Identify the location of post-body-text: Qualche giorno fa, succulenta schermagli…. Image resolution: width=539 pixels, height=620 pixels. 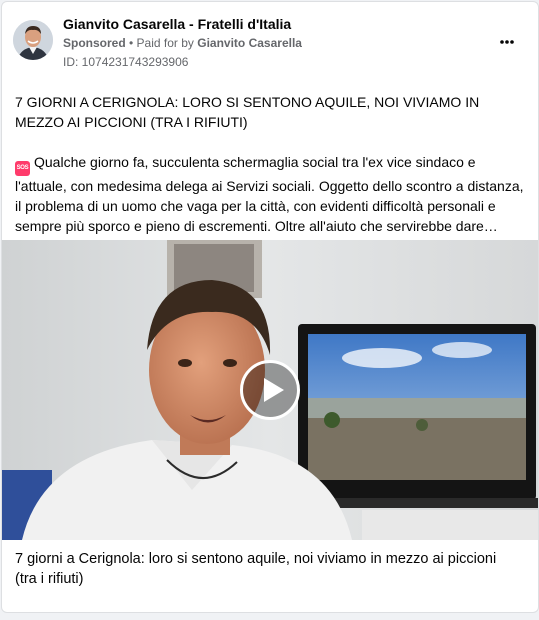
(269, 194).